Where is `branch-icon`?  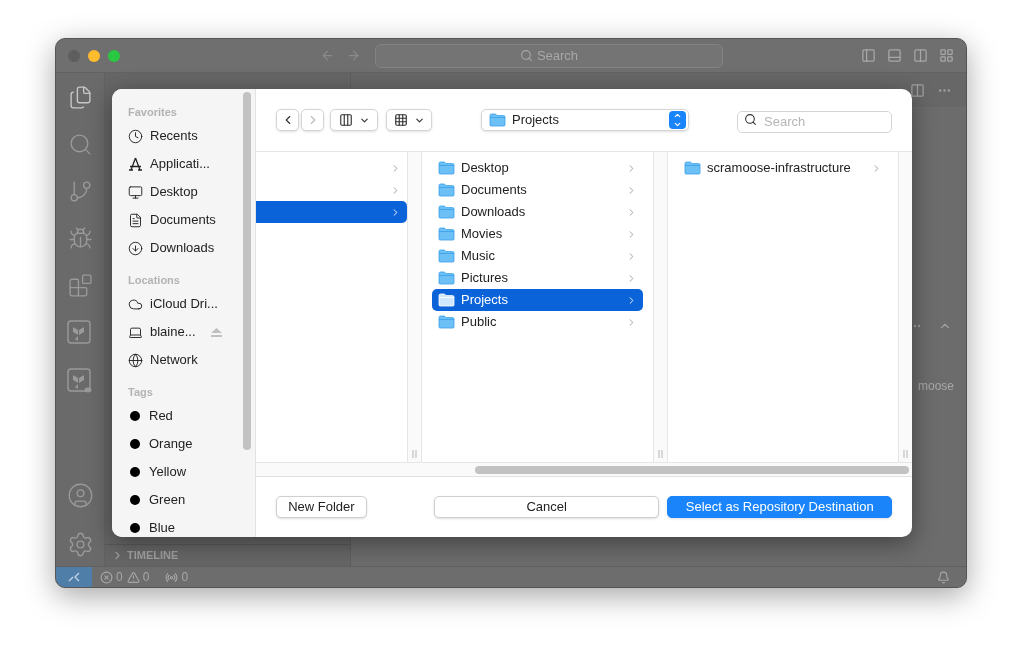
branch-icon is located at coordinates (80, 191).